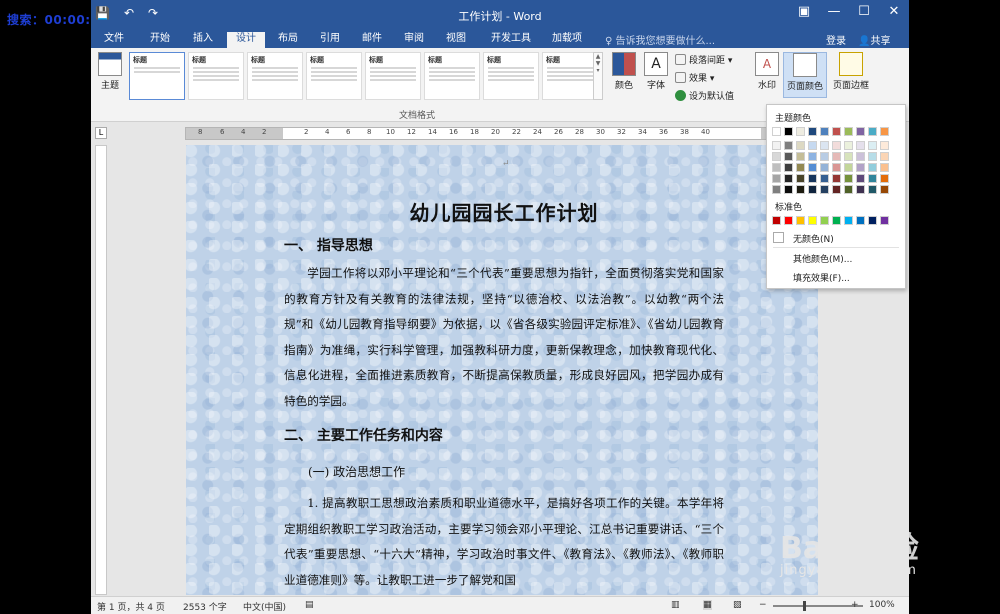  Describe the element at coordinates (882, 605) in the screenshot. I see `zoom-level: 100%` at that location.